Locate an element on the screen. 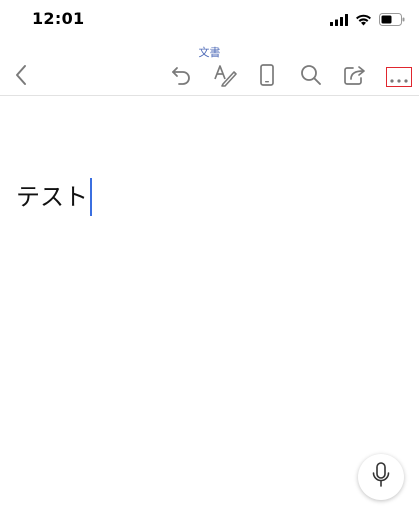 Image resolution: width=419 pixels, height=512 pixels. mobile-view-button is located at coordinates (267, 77).